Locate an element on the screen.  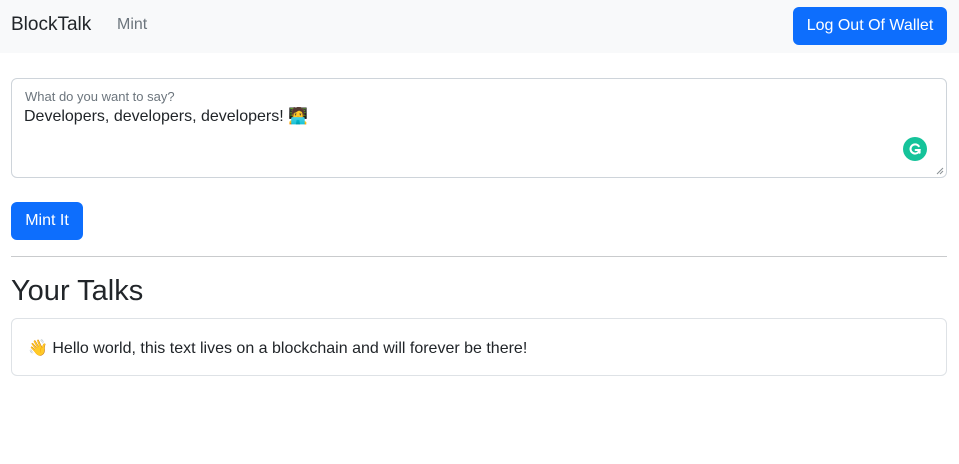
navbar: BlockTalk Mint Log Out Of Wallet is located at coordinates (479, 26).